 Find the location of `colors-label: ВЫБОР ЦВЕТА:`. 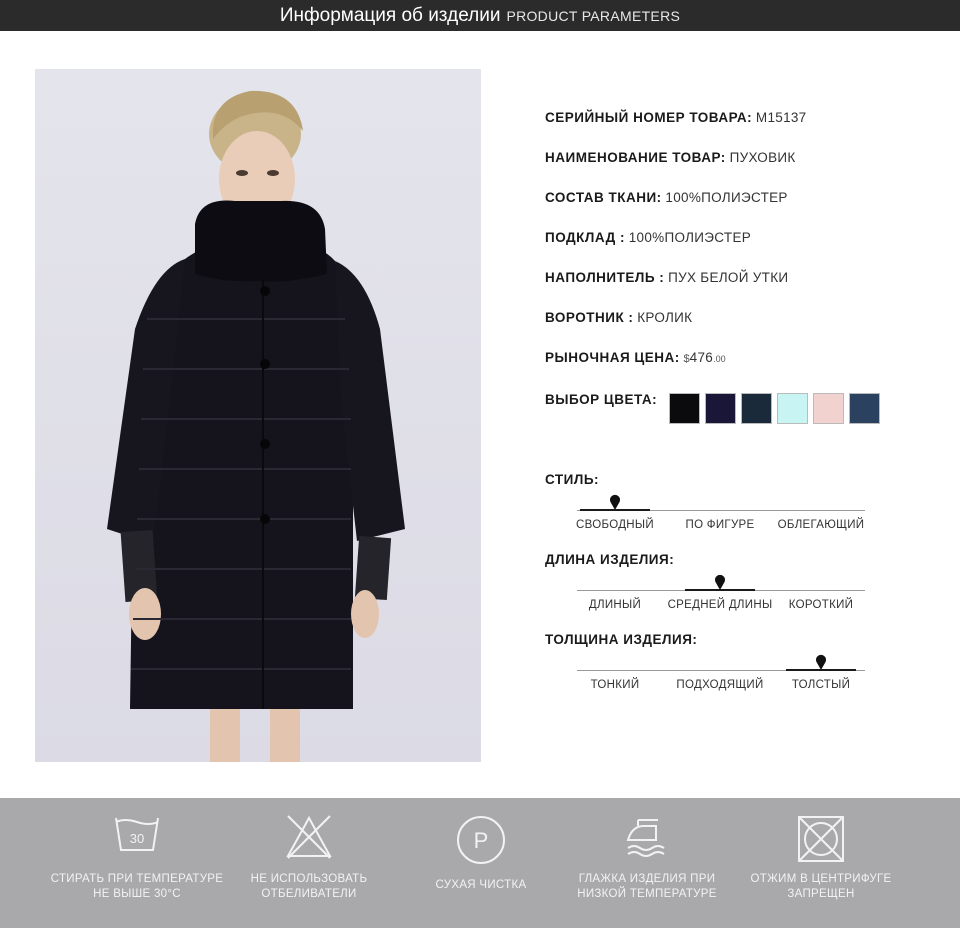

colors-label: ВЫБОР ЦВЕТА: is located at coordinates (601, 399).